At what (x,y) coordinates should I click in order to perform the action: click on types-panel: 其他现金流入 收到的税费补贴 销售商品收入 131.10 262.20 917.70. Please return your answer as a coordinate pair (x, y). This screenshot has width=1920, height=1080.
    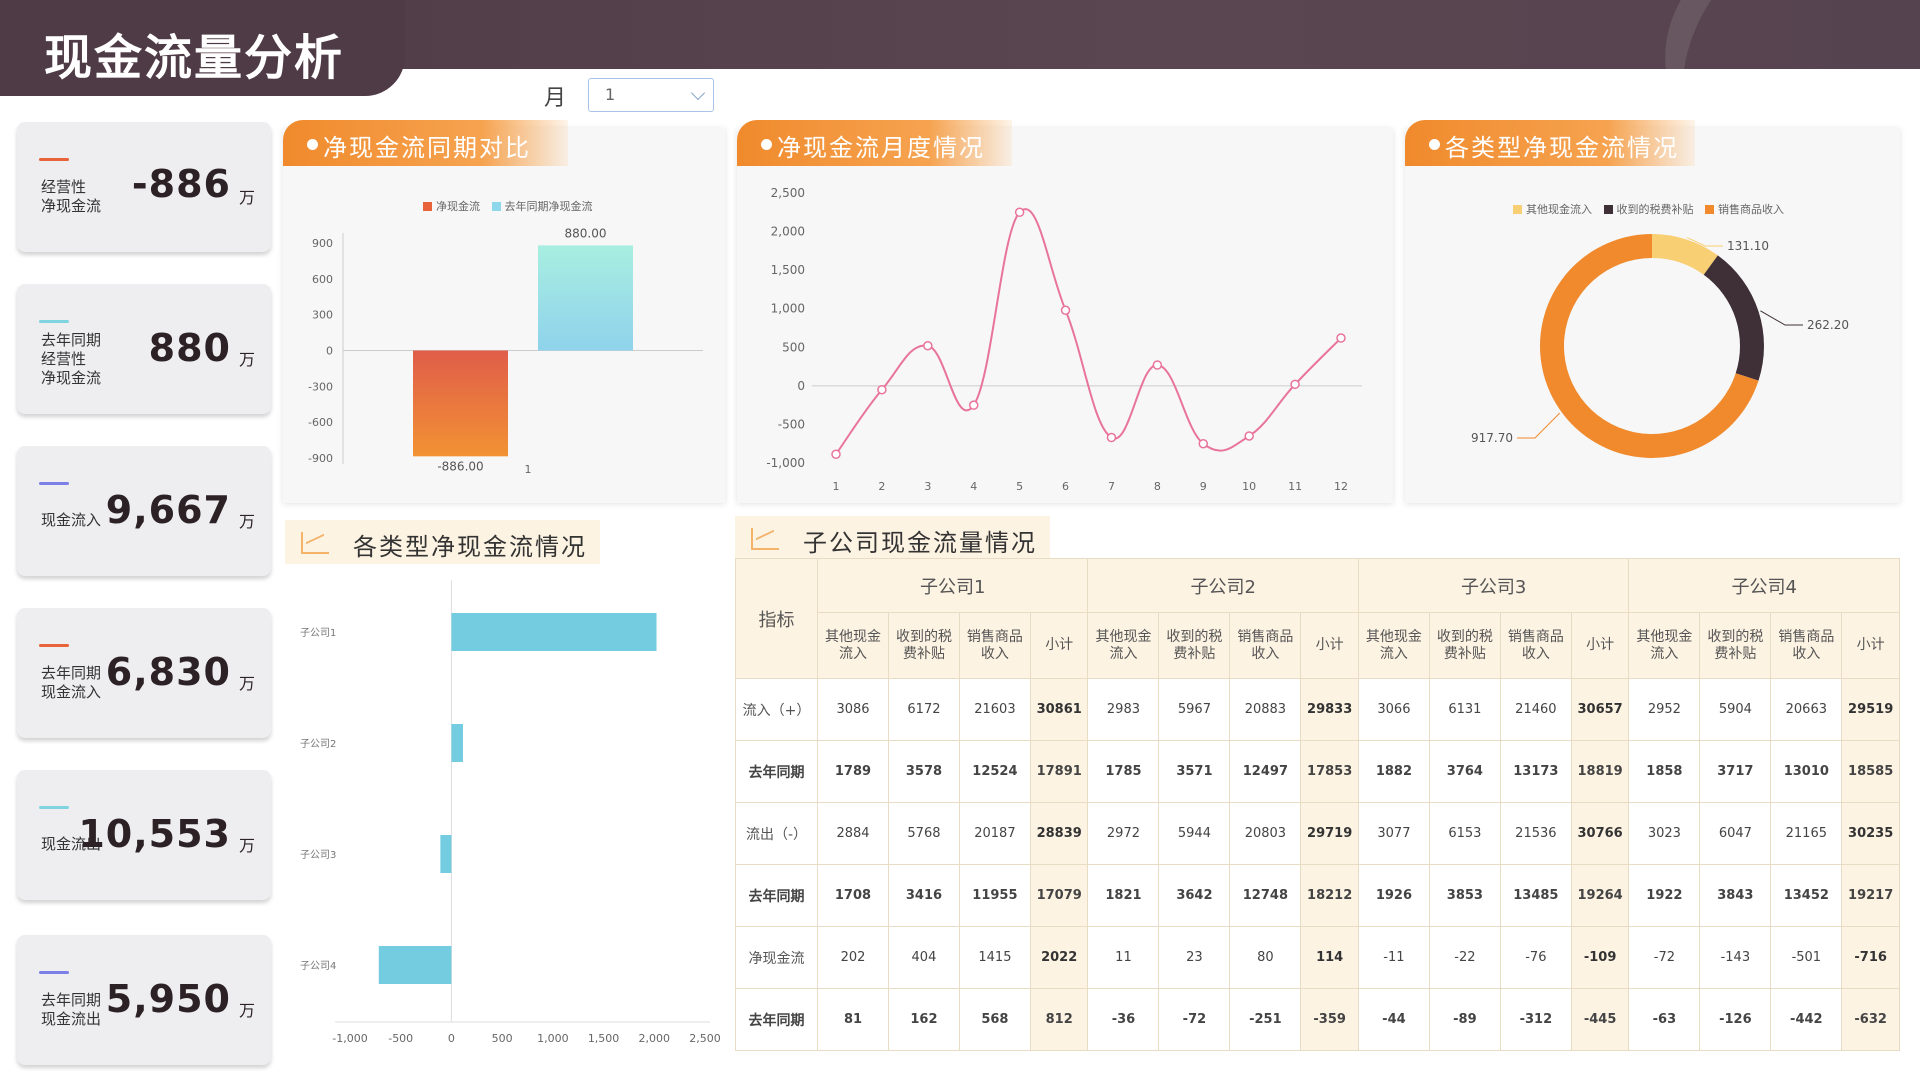
    Looking at the image, I should click on (1652, 315).